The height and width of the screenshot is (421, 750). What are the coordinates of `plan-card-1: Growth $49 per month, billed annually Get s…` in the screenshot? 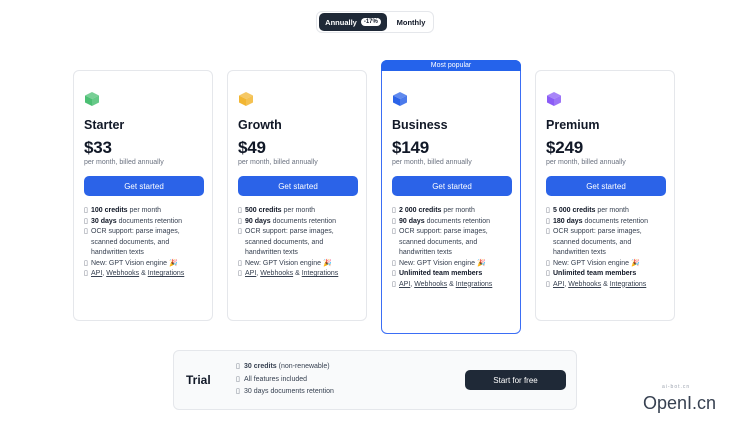 It's located at (297, 195).